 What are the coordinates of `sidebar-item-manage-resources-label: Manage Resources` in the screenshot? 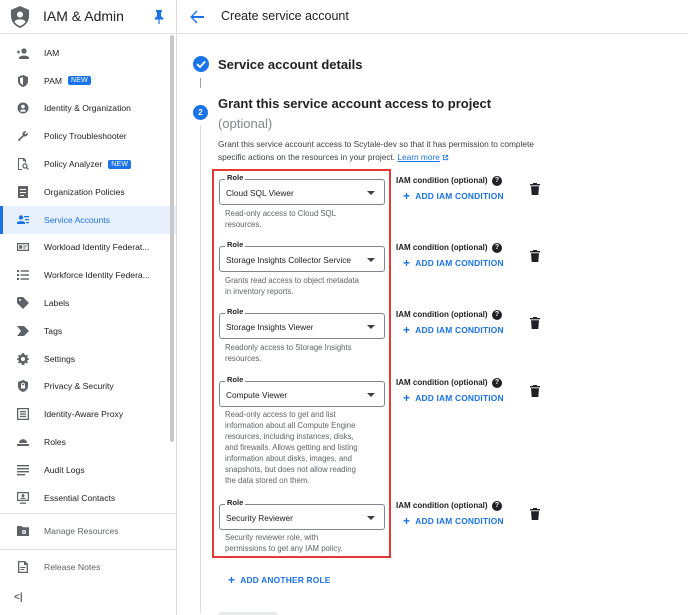 It's located at (81, 531).